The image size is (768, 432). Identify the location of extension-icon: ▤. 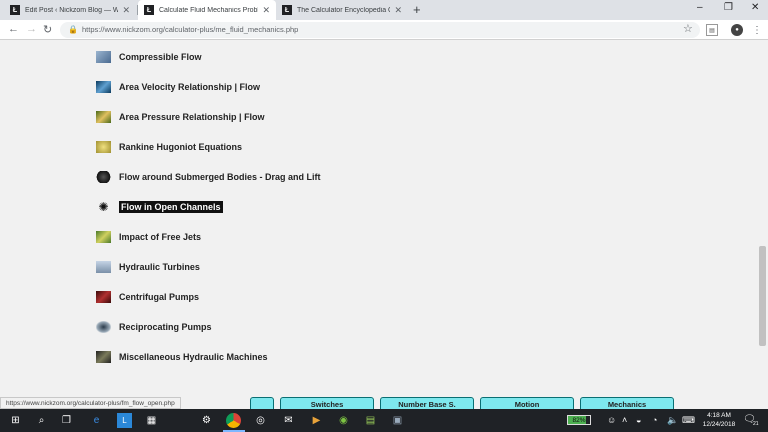
(712, 30).